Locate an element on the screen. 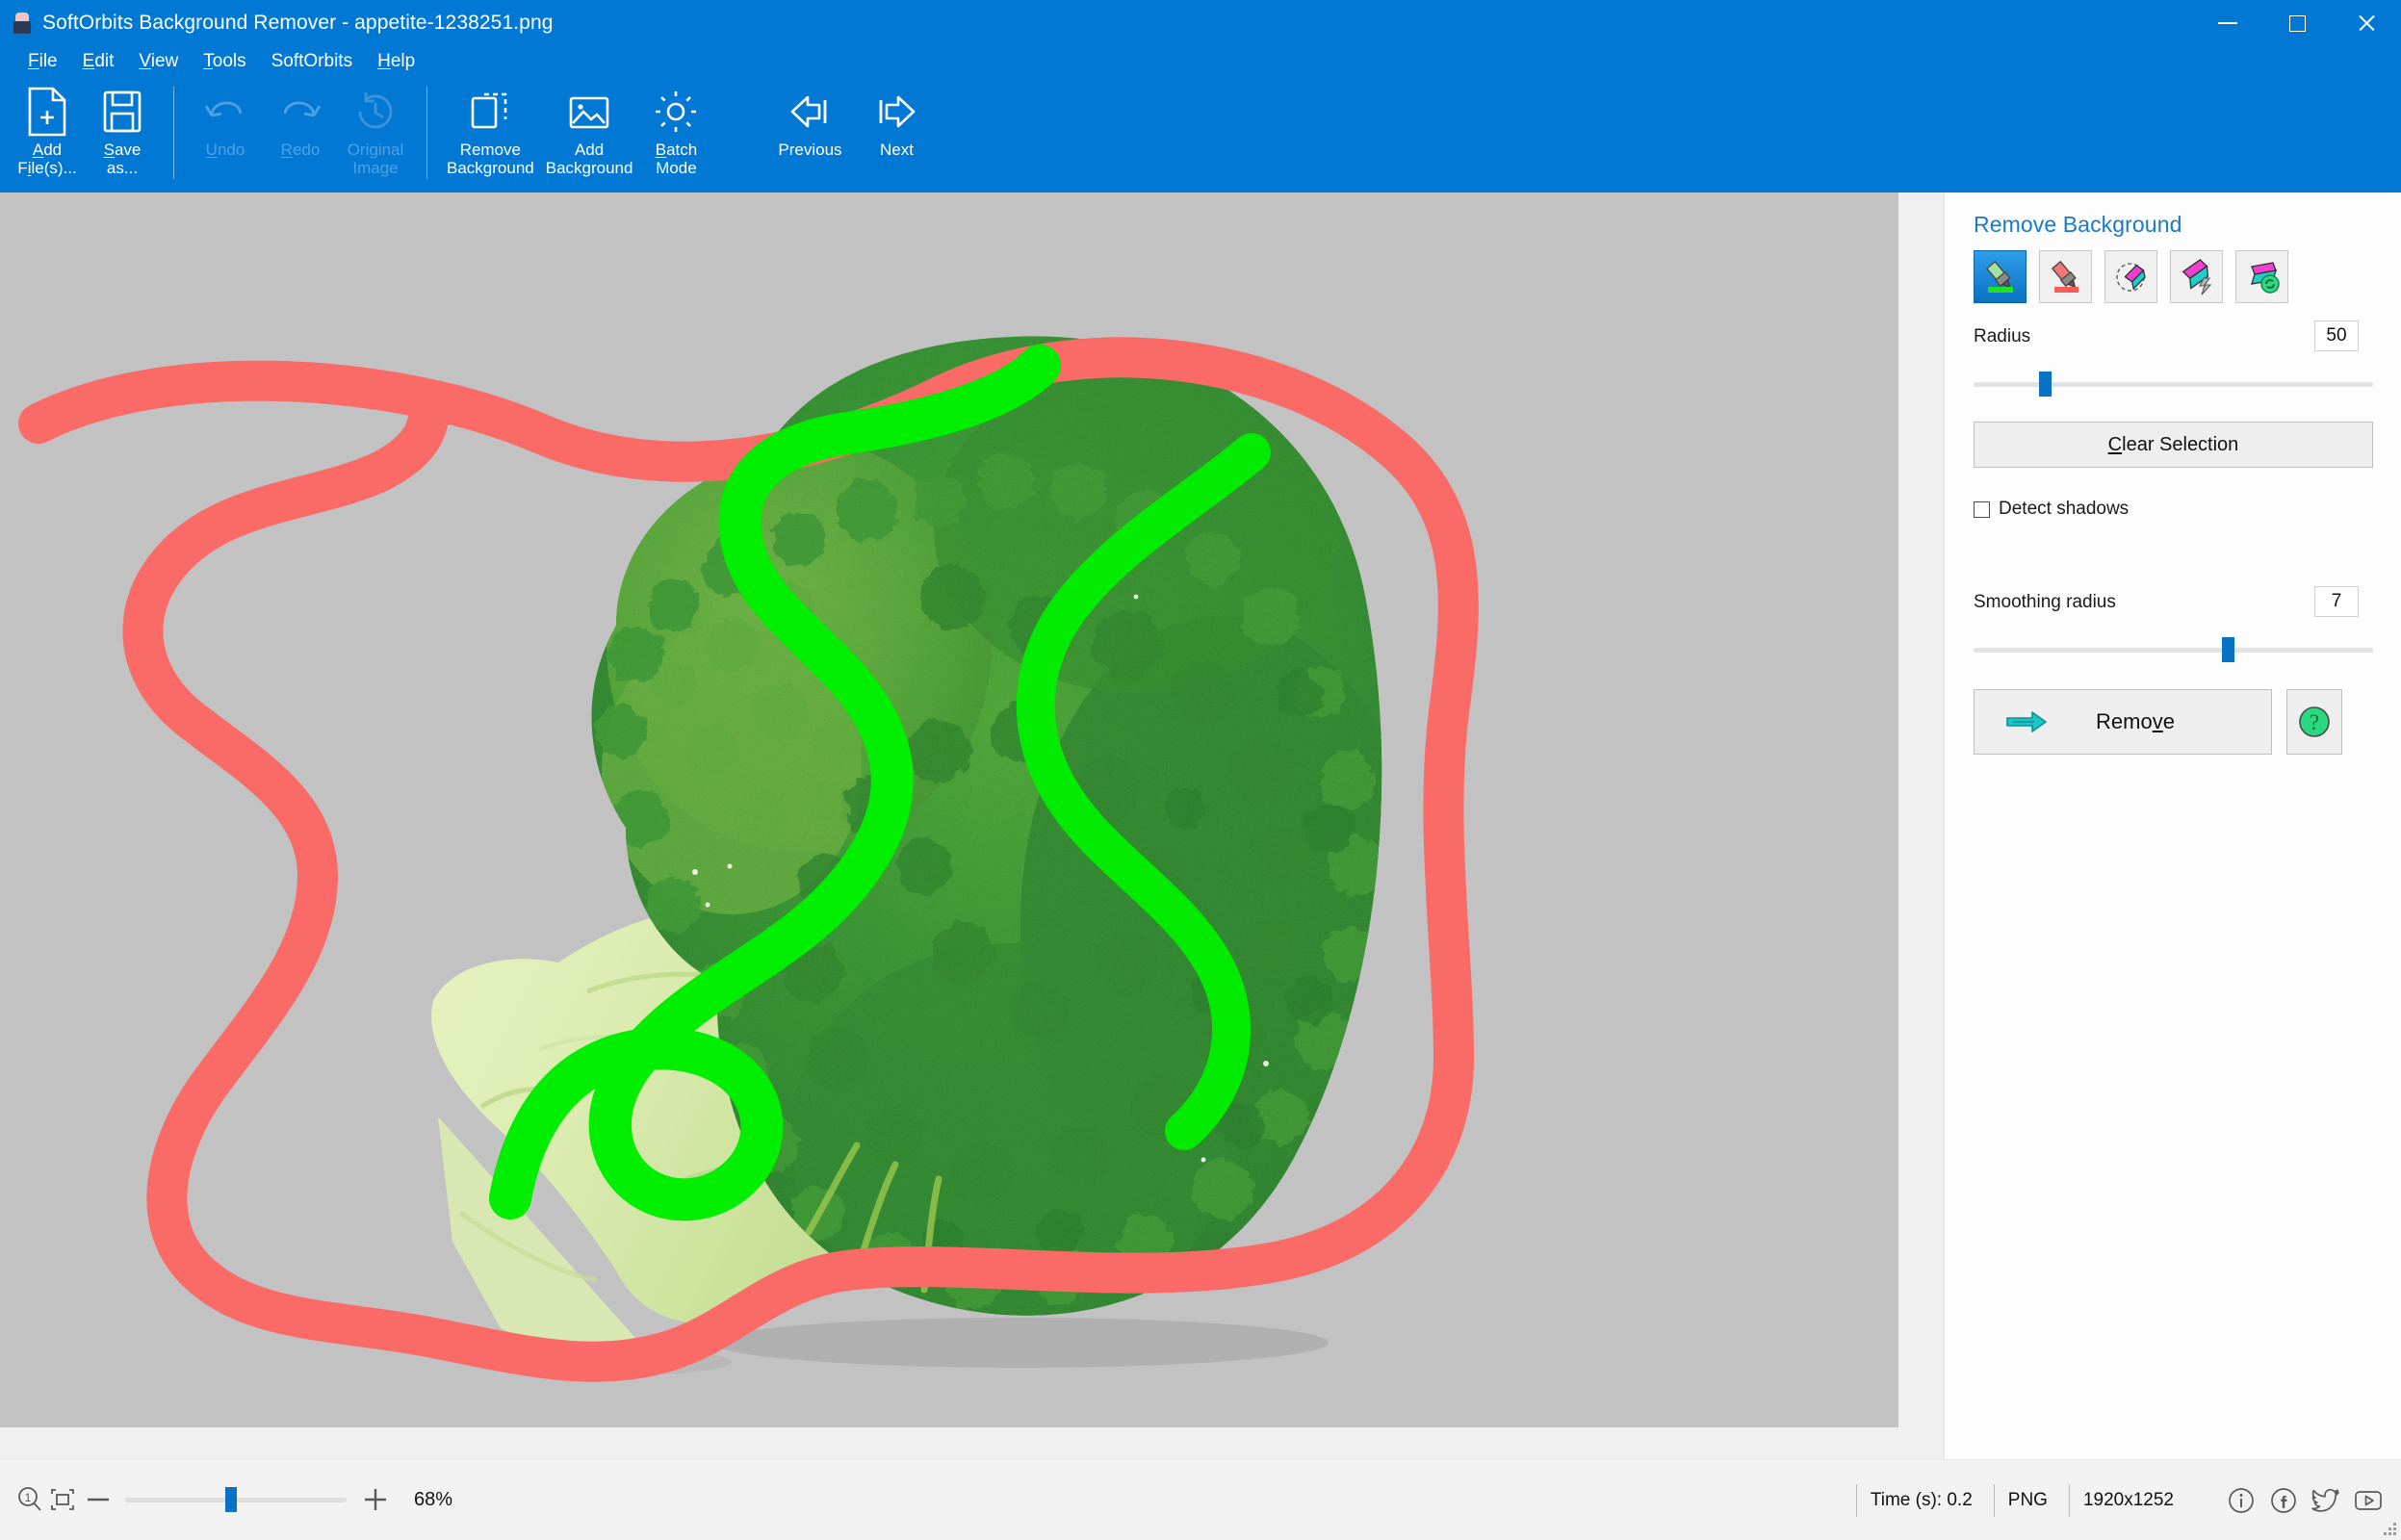 The height and width of the screenshot is (1540, 2401). undo-button: Undo is located at coordinates (225, 131).